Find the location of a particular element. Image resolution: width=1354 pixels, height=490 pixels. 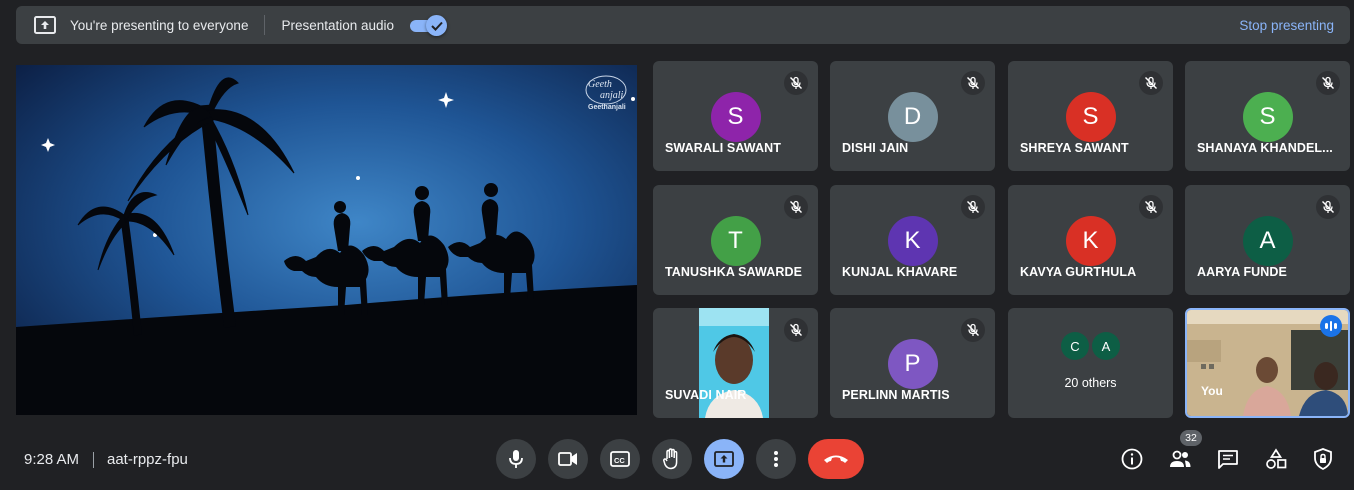

people-button is located at coordinates (1180, 459).